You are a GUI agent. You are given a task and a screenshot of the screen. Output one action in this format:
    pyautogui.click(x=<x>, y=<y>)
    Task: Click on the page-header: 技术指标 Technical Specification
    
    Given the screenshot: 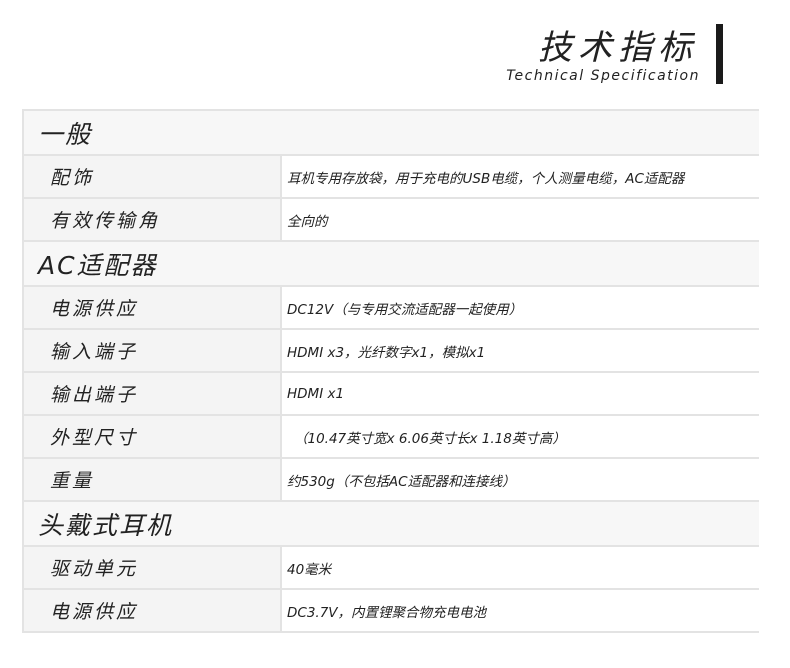 What is the action you would take?
    pyautogui.click(x=395, y=50)
    